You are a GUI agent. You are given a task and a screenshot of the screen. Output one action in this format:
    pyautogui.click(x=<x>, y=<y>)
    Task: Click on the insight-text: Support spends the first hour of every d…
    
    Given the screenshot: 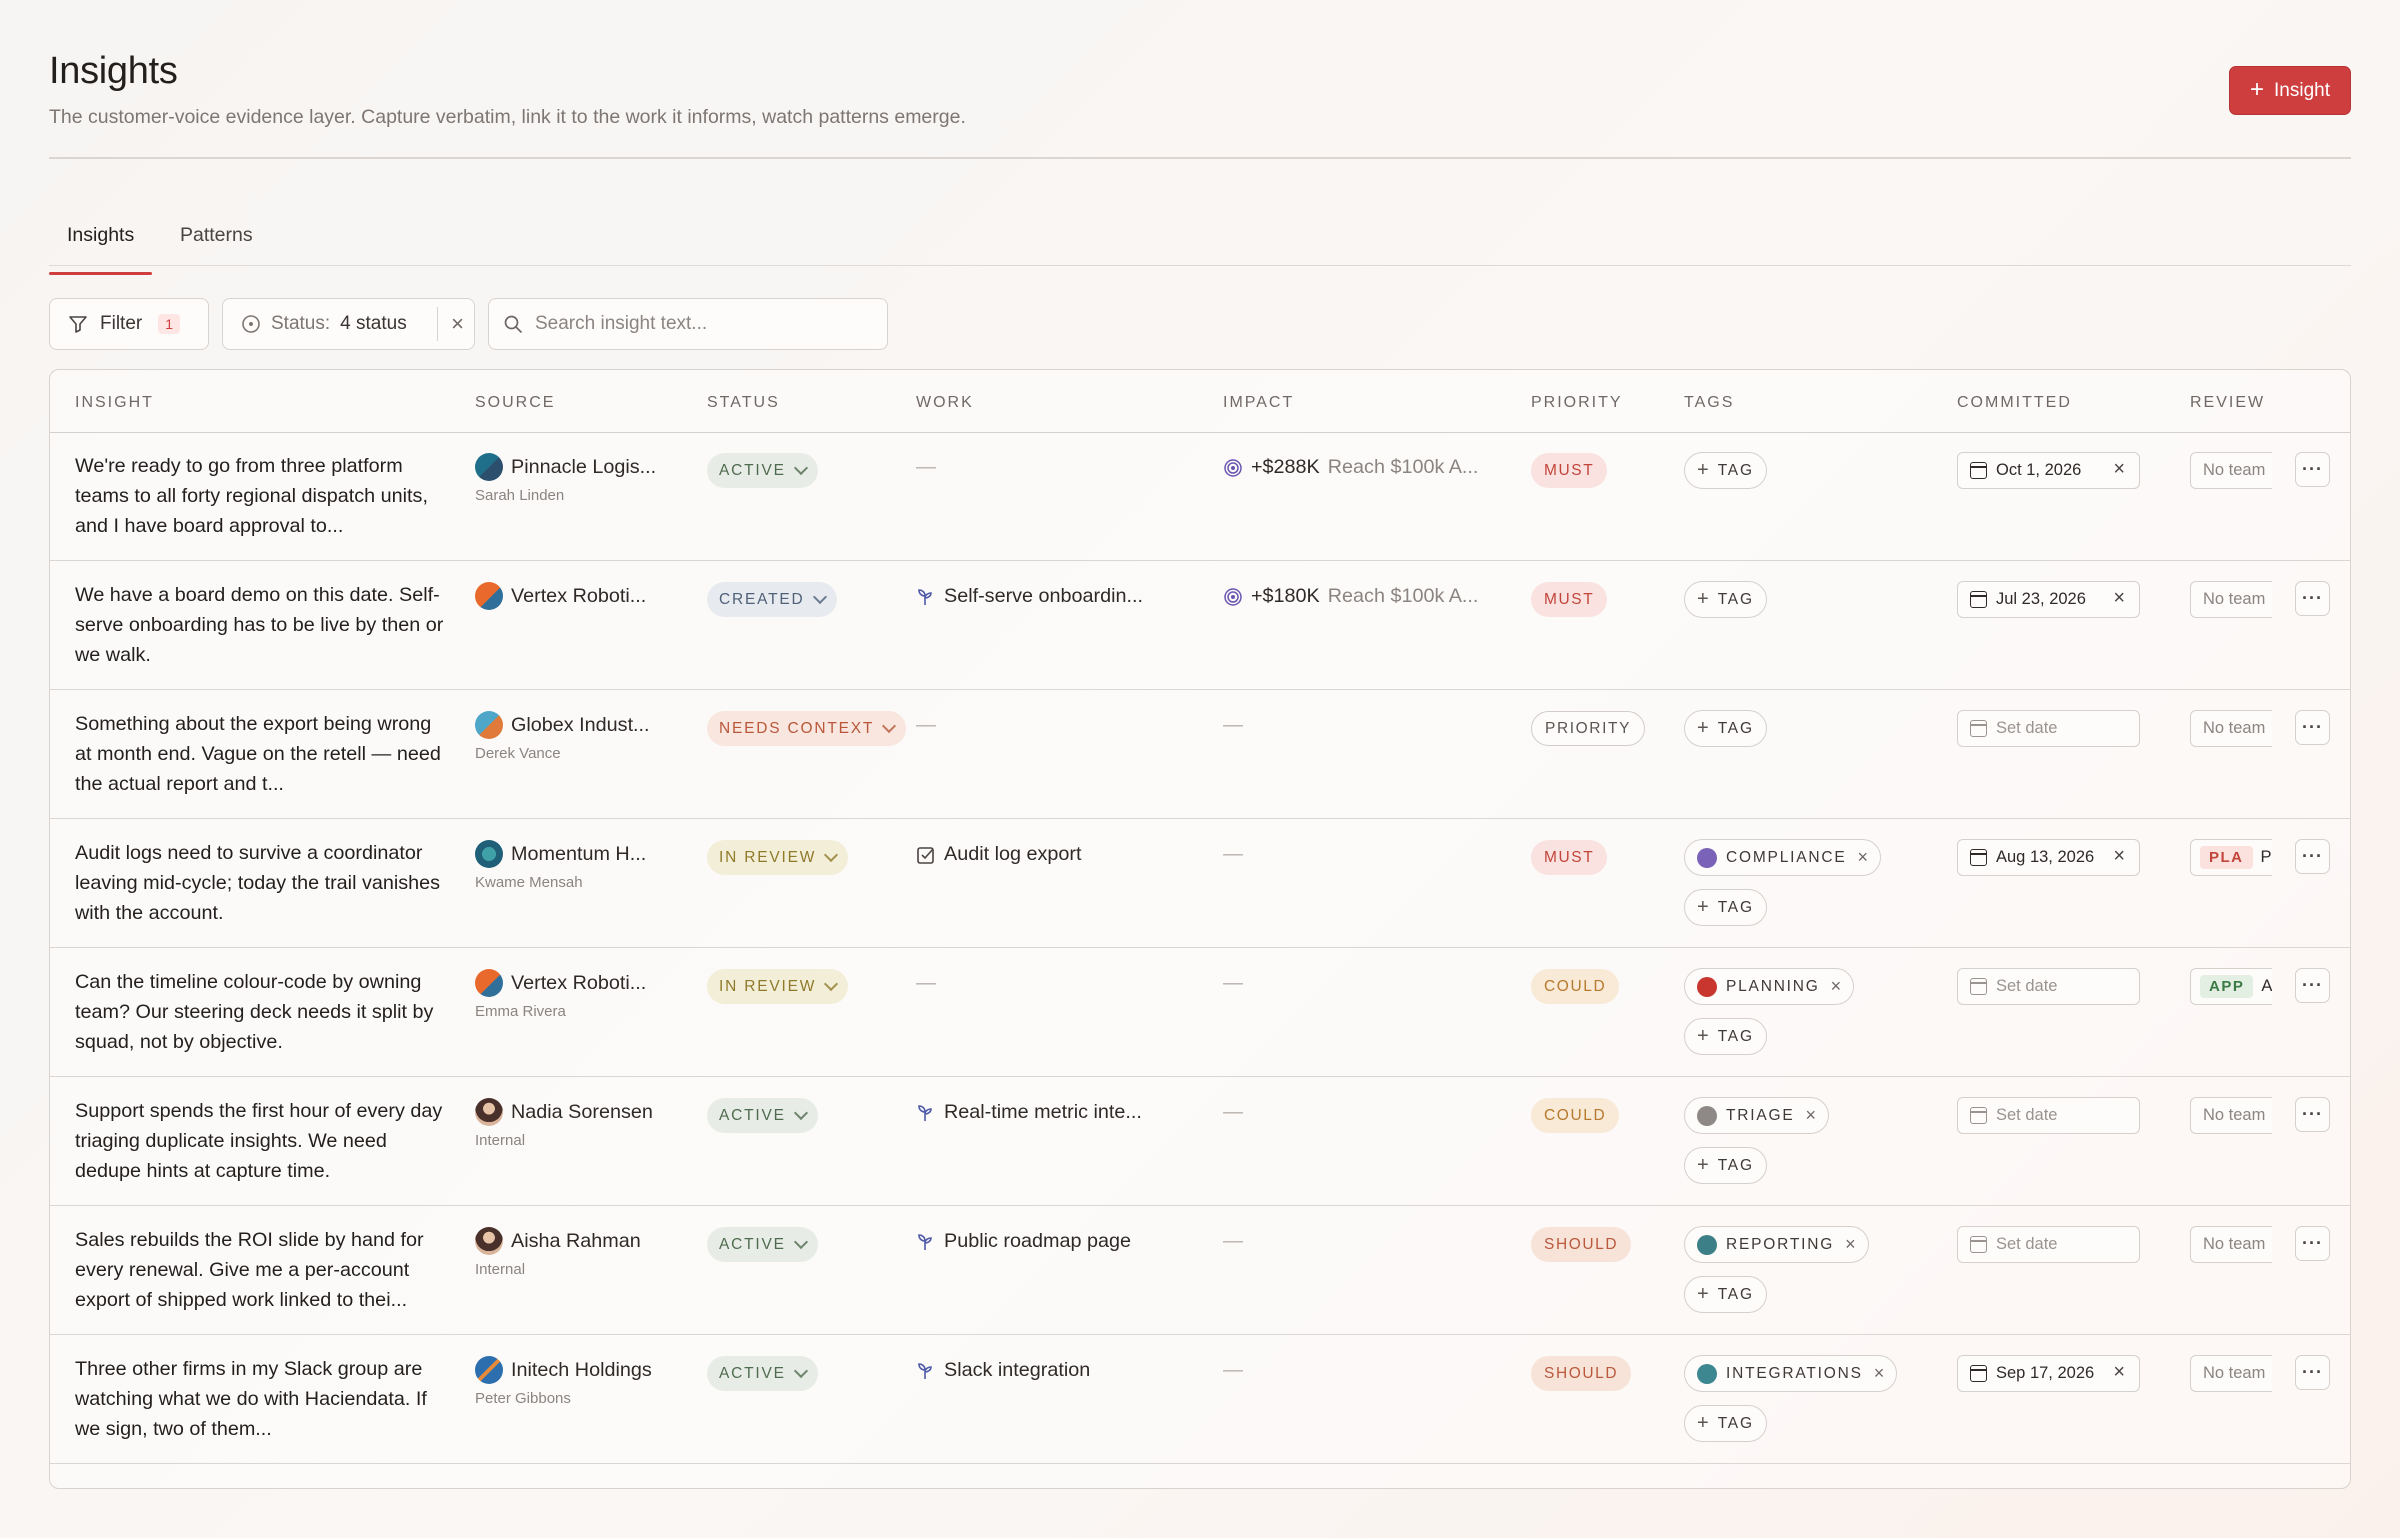 What is the action you would take?
    pyautogui.click(x=260, y=1141)
    